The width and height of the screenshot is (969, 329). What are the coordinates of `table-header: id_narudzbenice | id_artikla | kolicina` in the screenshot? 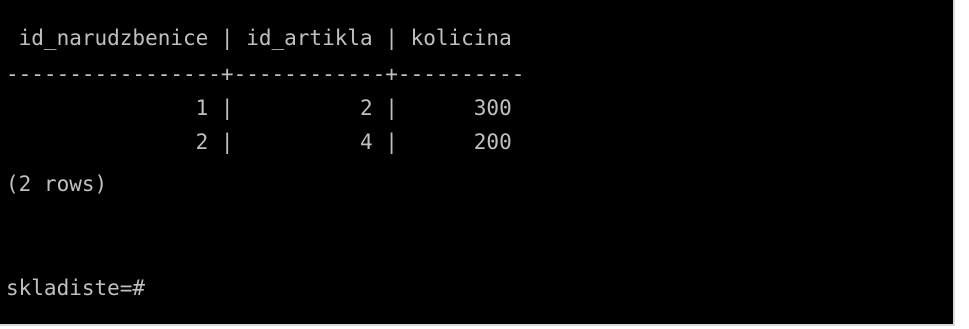 It's located at (259, 38).